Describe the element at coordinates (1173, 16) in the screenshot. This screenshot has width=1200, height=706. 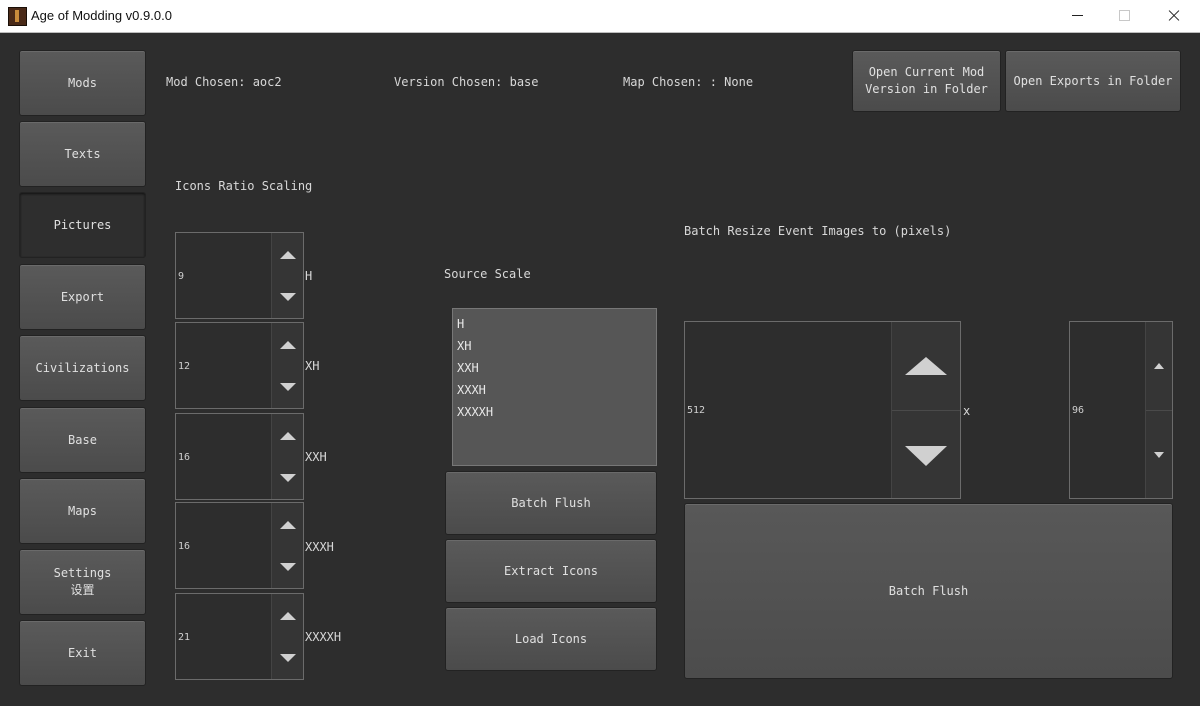
I see `close-button` at that location.